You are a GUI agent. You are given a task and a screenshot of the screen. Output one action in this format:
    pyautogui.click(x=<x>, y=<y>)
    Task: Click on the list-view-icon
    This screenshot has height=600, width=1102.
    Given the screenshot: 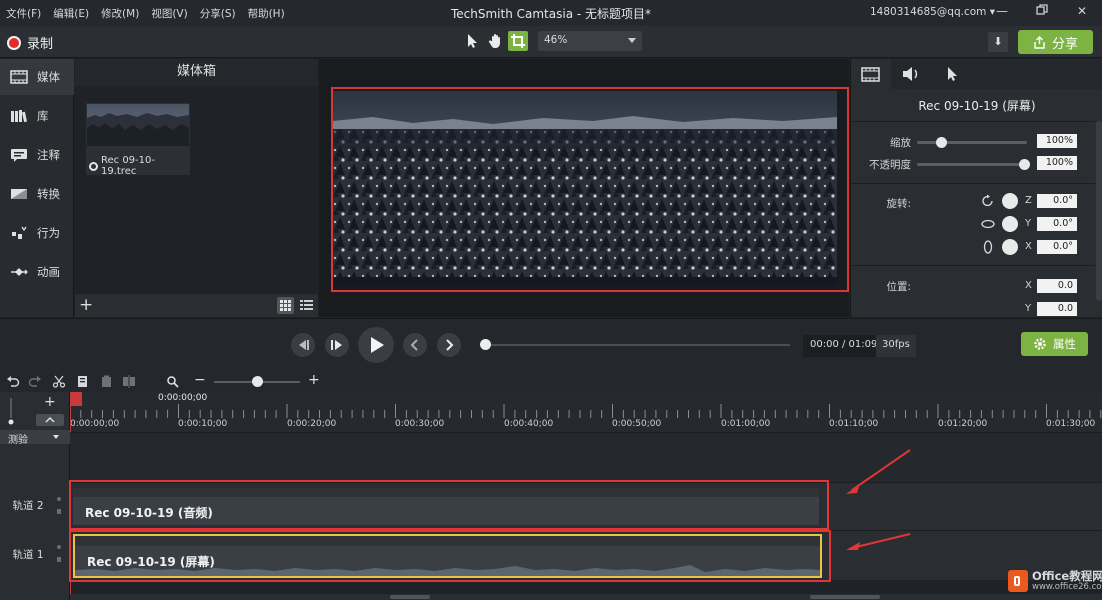 What is the action you would take?
    pyautogui.click(x=306, y=305)
    